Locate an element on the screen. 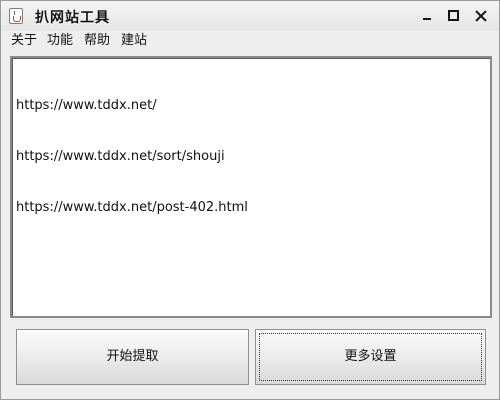 The width and height of the screenshot is (500, 400). title-bar: 扒网站工具 is located at coordinates (250, 16).